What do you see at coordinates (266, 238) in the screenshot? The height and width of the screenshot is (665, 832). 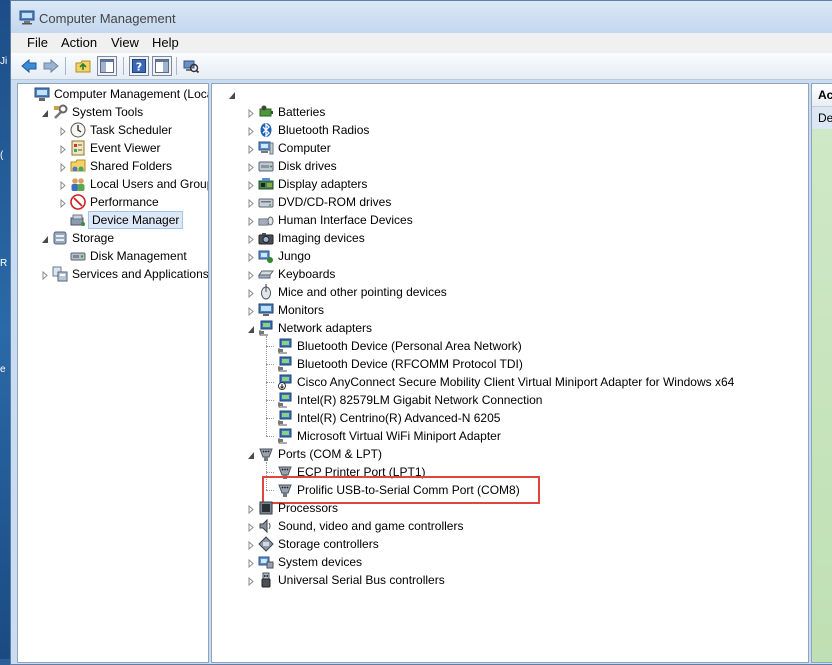 I see `camera-icon` at bounding box center [266, 238].